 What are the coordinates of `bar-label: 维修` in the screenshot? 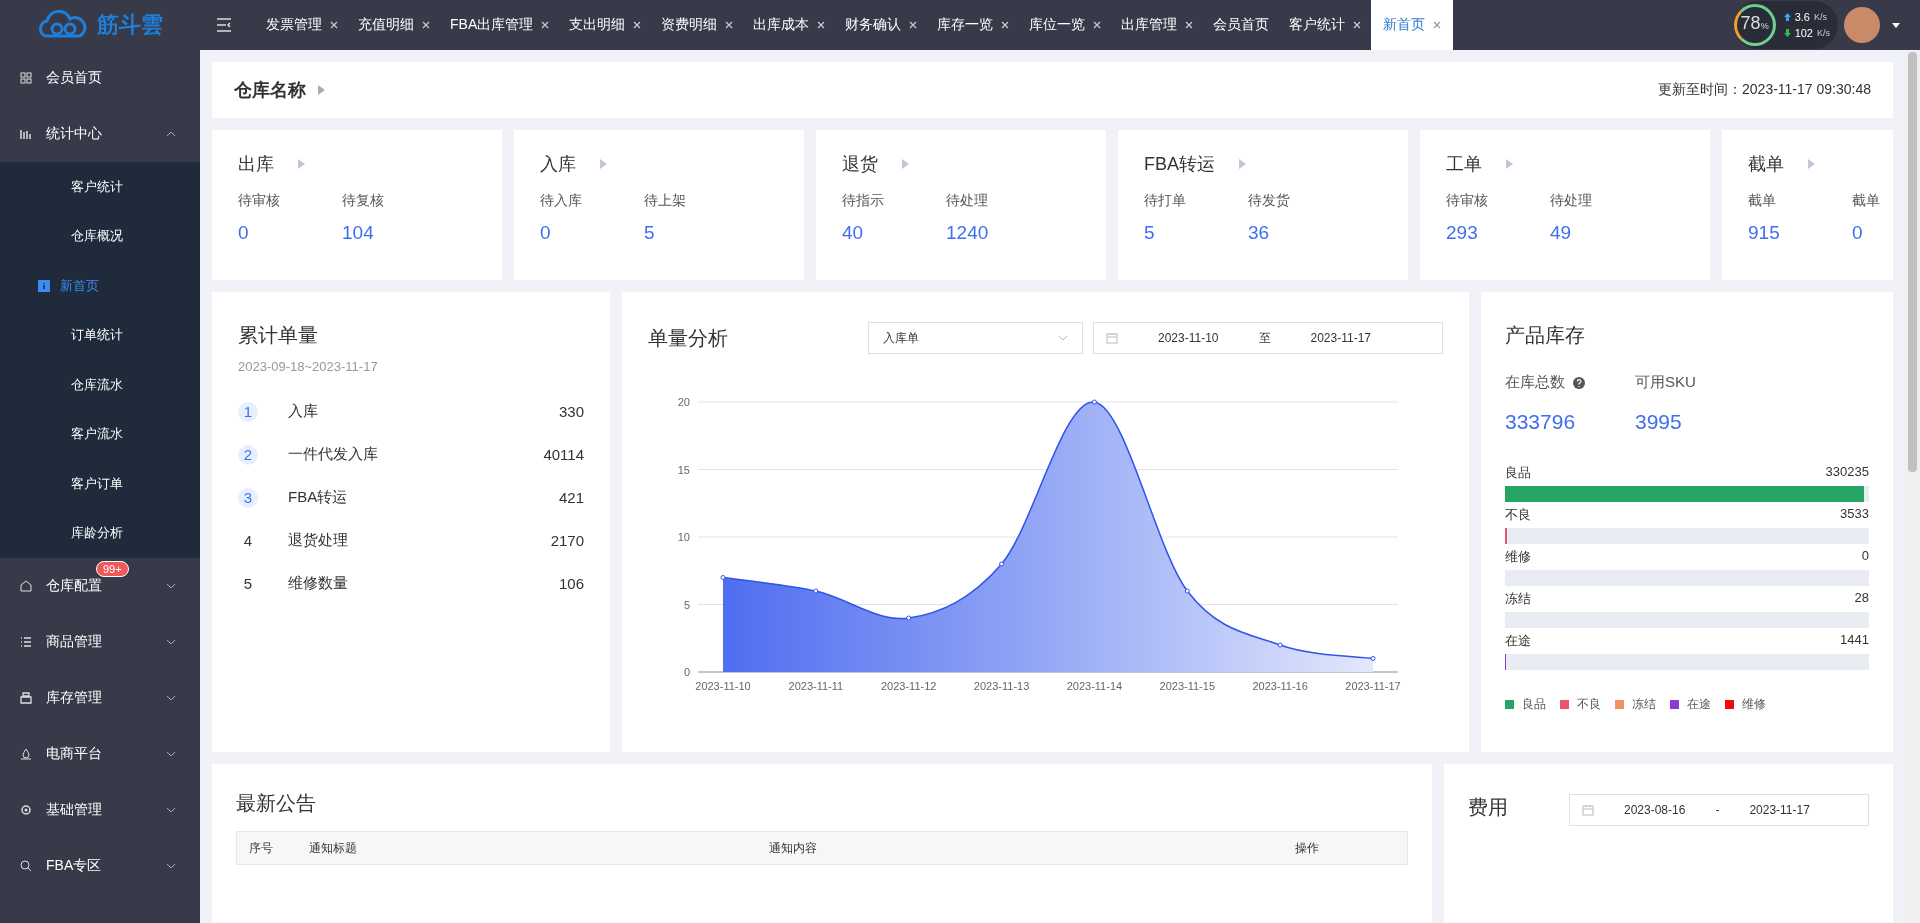 It's located at (1518, 557).